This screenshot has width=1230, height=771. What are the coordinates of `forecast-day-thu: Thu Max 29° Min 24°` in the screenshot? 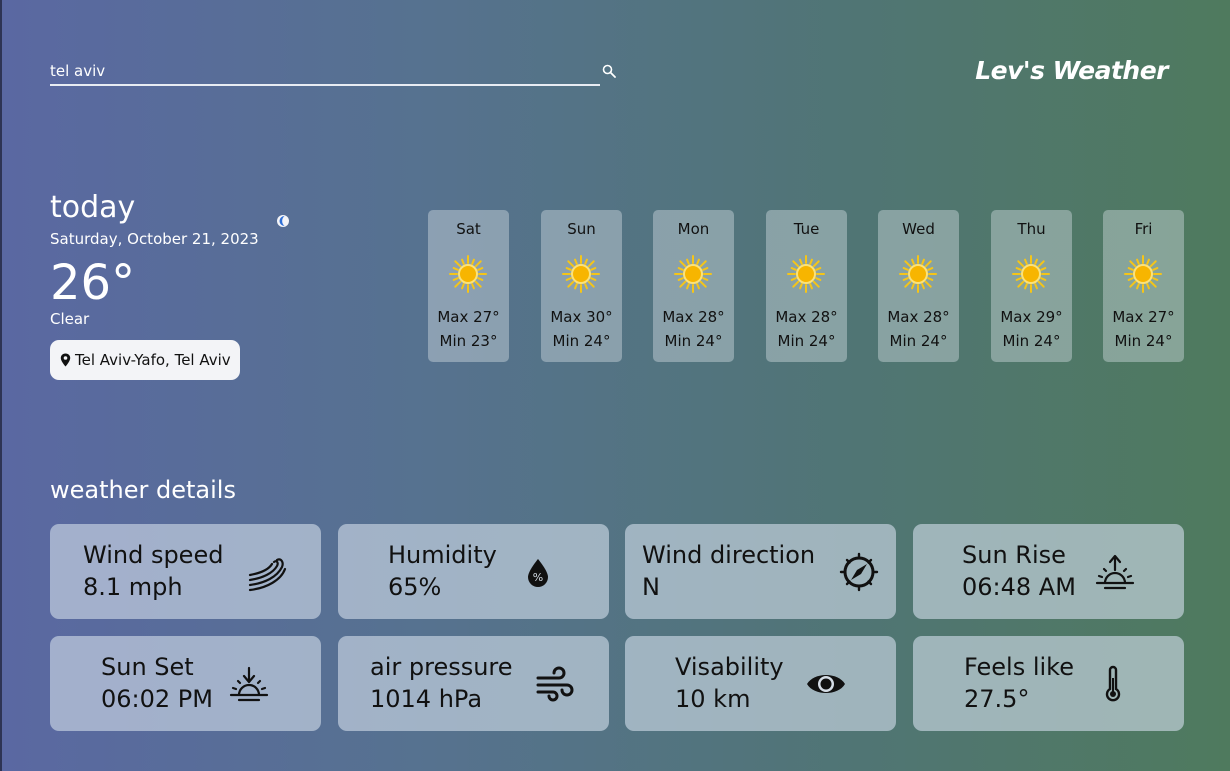 It's located at (1031, 286).